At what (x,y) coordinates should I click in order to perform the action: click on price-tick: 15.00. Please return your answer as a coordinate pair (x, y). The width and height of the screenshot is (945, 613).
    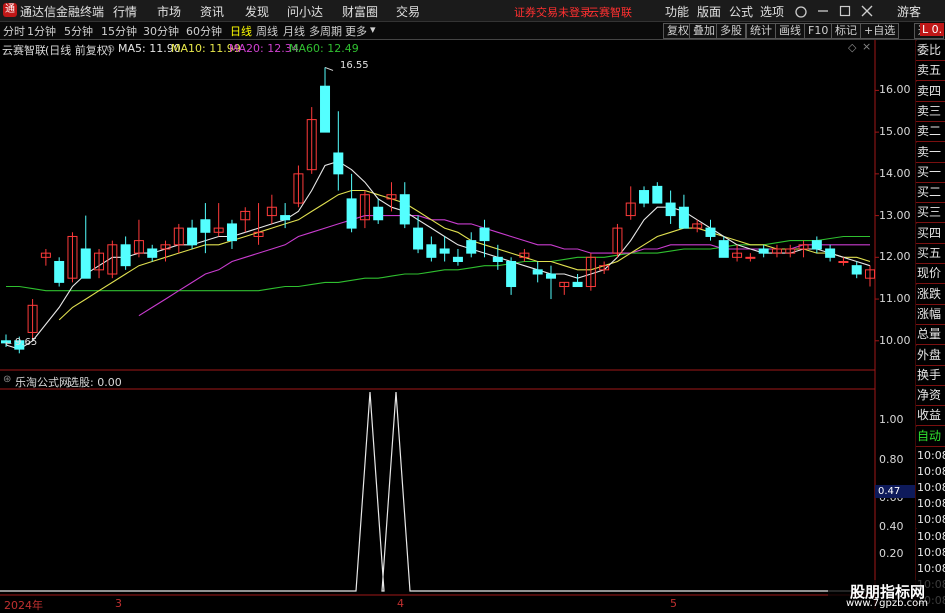
    Looking at the image, I should click on (895, 132).